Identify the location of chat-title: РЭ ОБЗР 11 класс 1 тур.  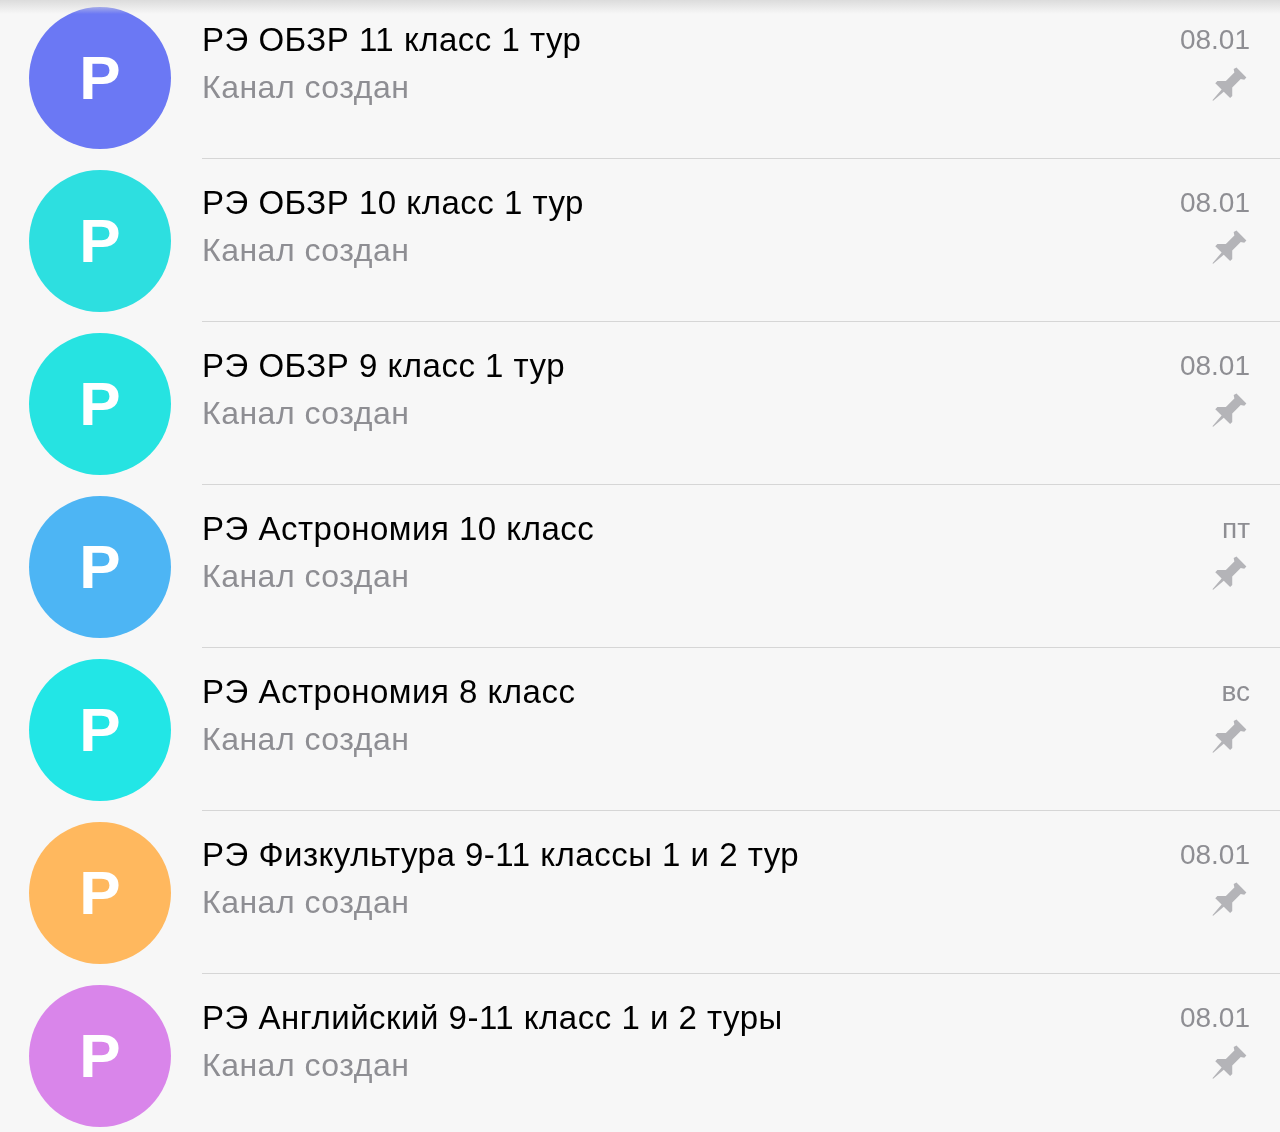
(392, 40).